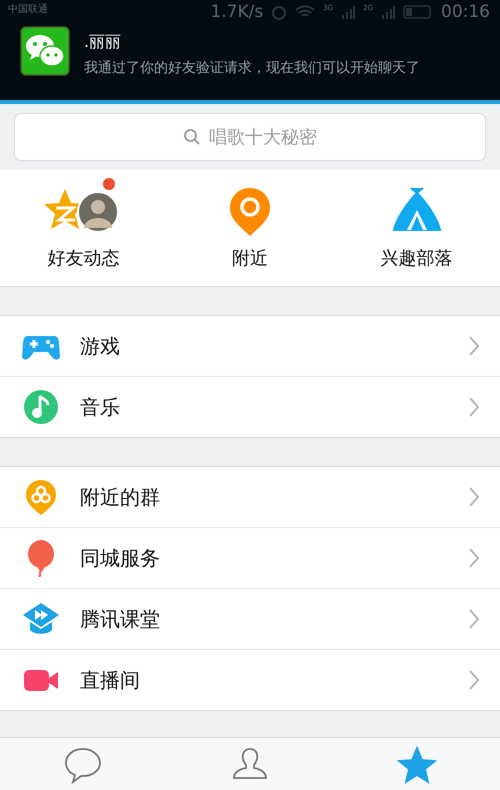 The image size is (500, 790). What do you see at coordinates (416, 258) in the screenshot?
I see `shortcut-label: 兴趣部落` at bounding box center [416, 258].